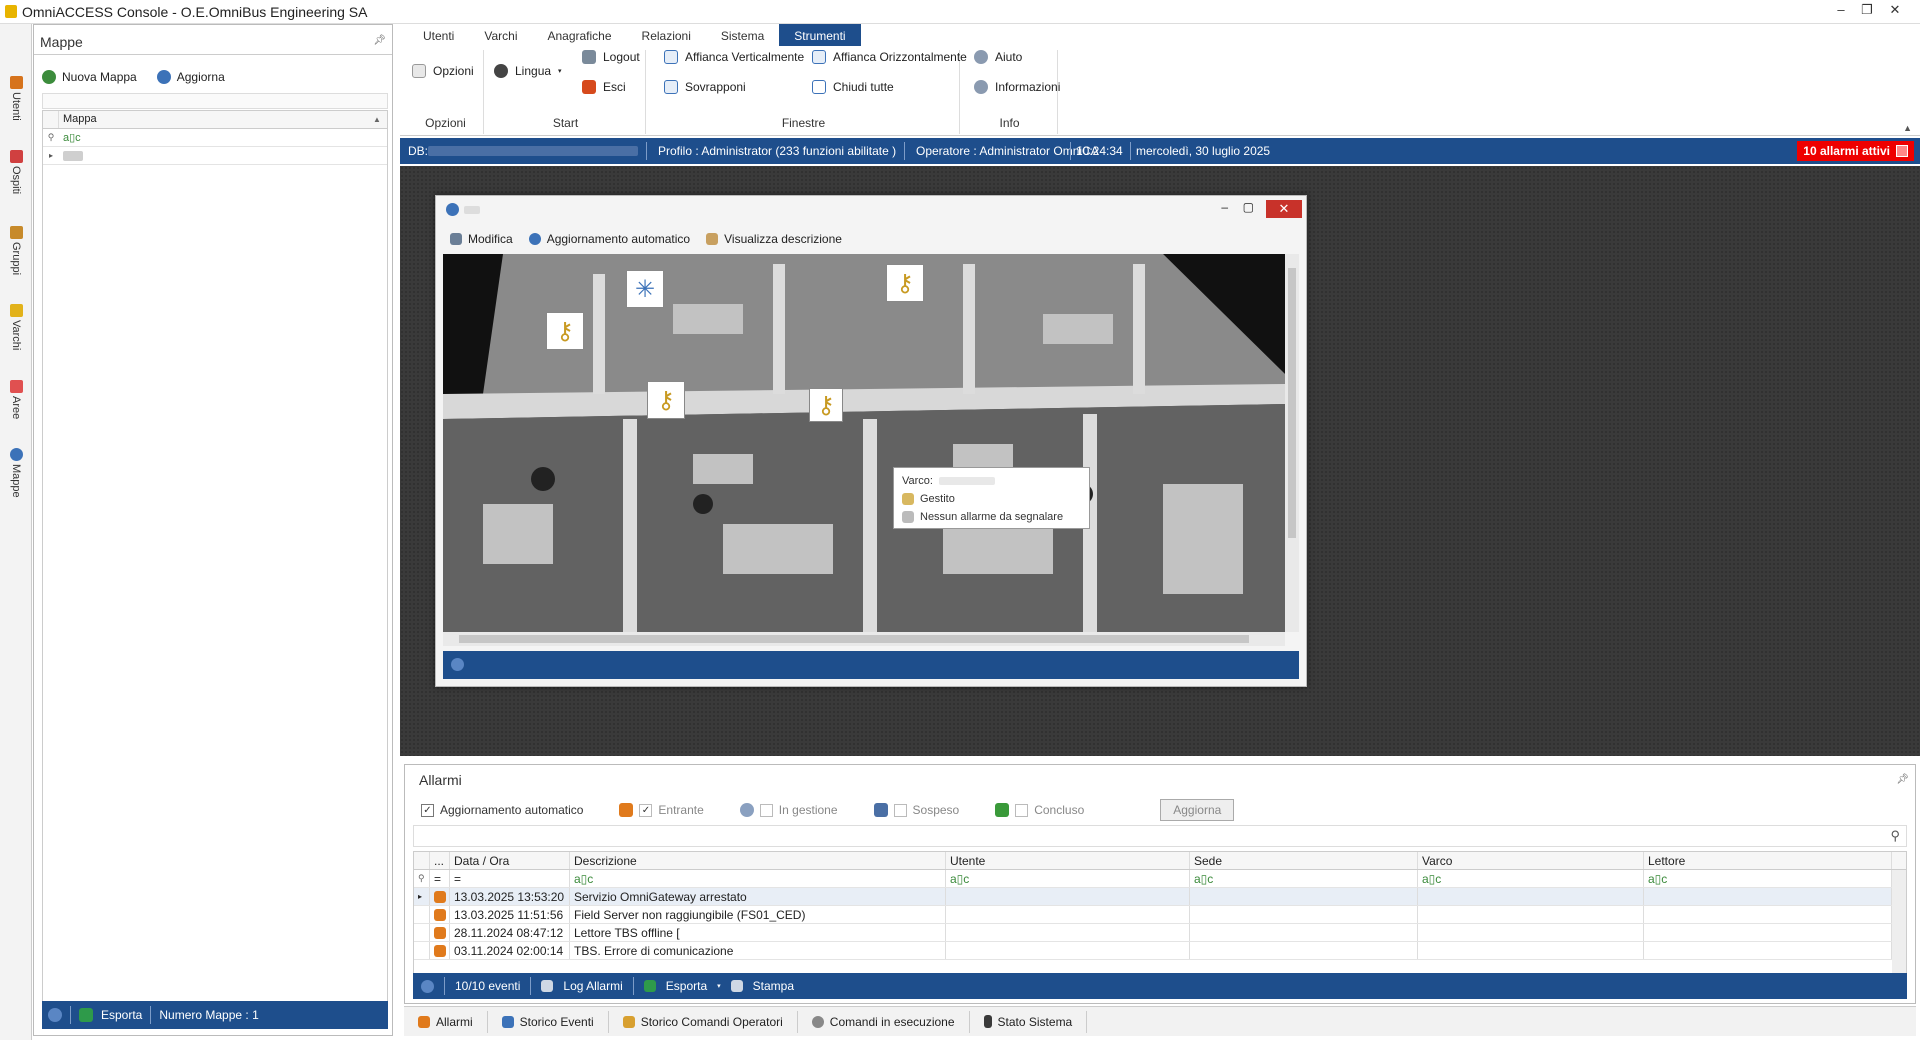  What do you see at coordinates (864, 639) in the screenshot?
I see `horizontal-scrollbar` at bounding box center [864, 639].